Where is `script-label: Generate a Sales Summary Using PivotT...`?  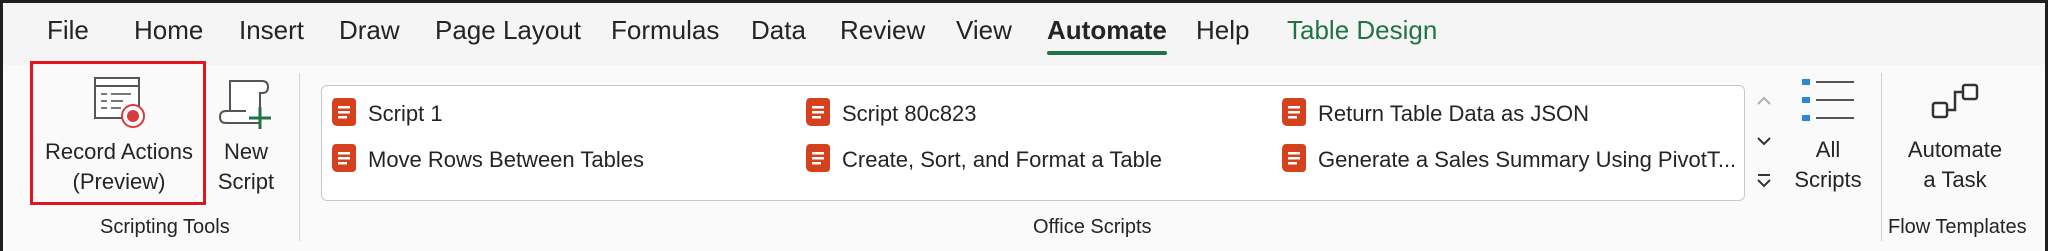
script-label: Generate a Sales Summary Using PivotT... is located at coordinates (1527, 159).